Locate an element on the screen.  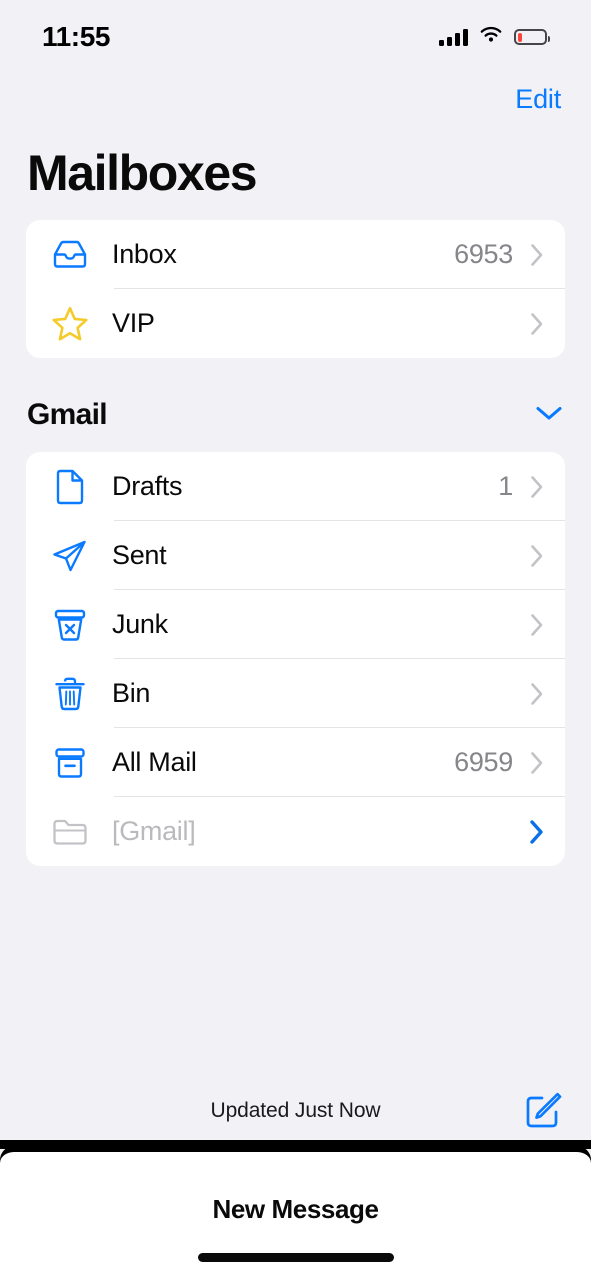
gmail-section-title: Gmail is located at coordinates (67, 414).